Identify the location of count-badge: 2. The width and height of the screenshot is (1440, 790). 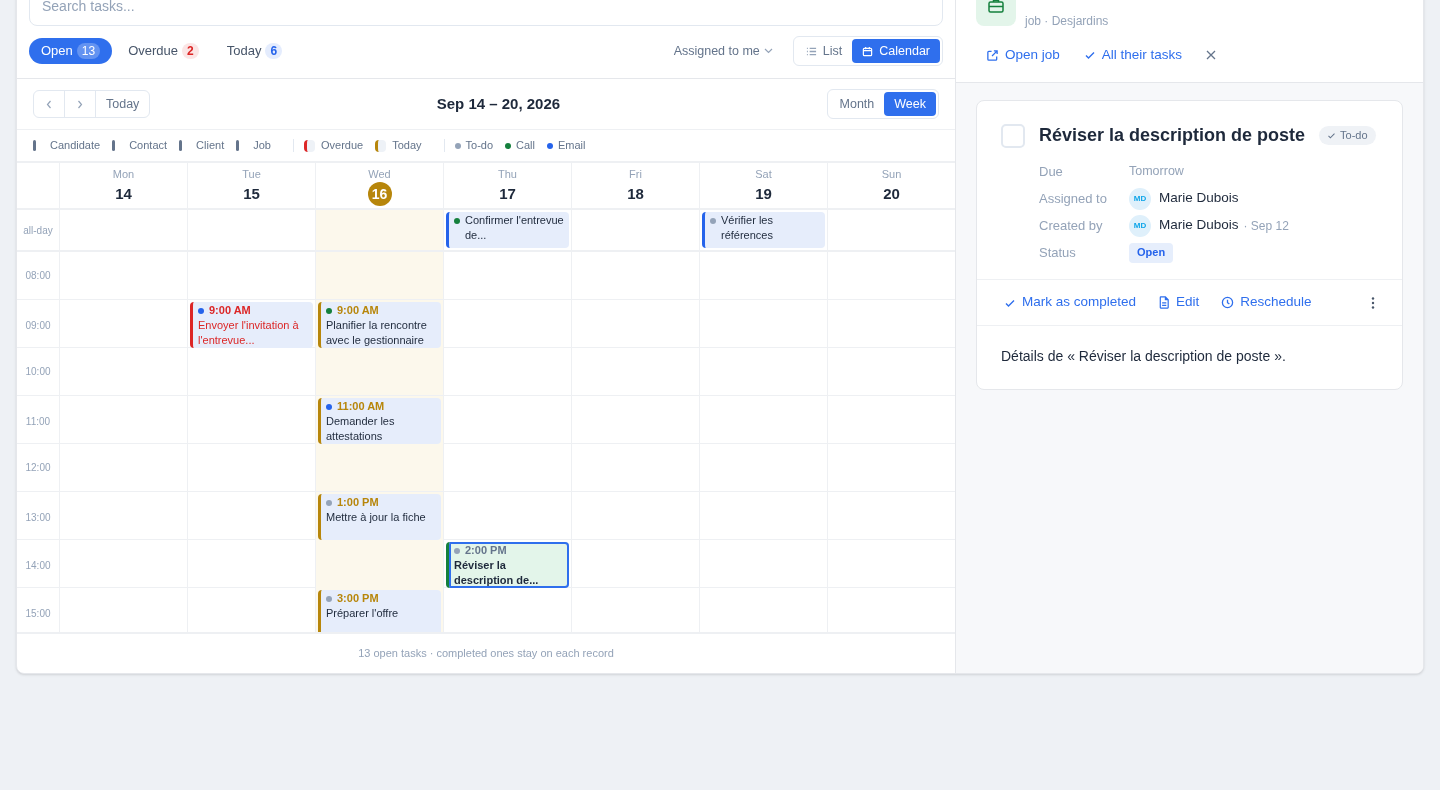
(190, 51).